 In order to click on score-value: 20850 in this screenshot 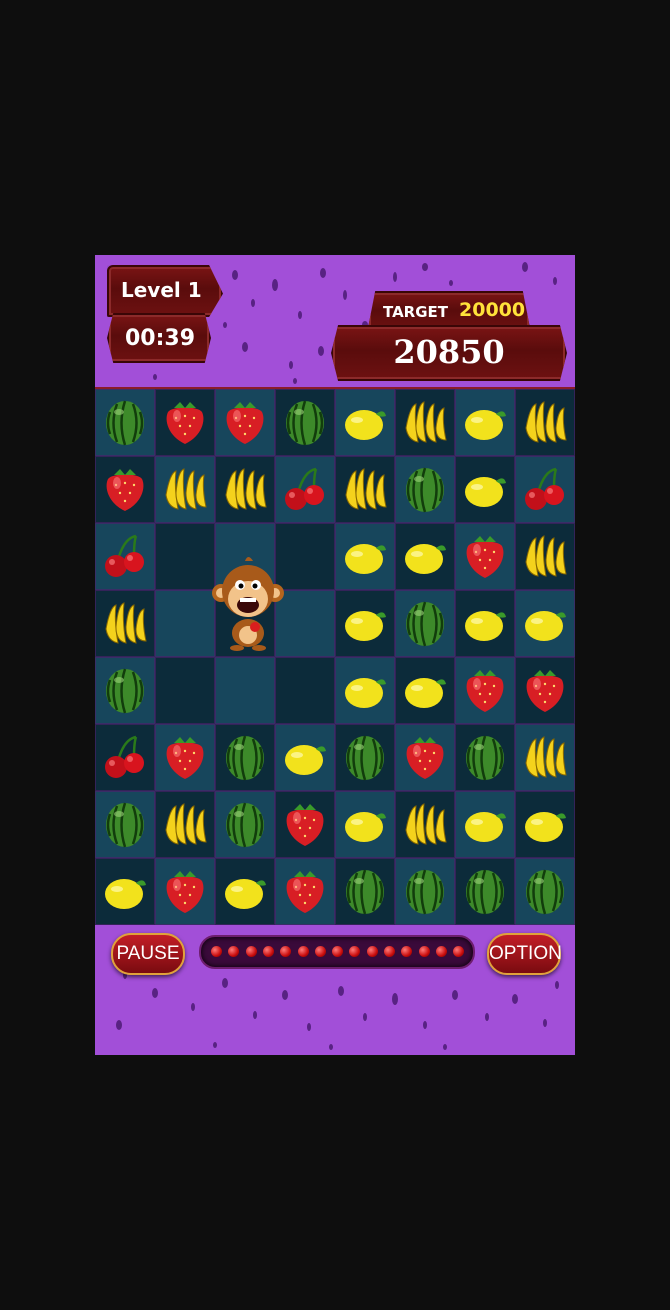, I will do `click(449, 352)`.